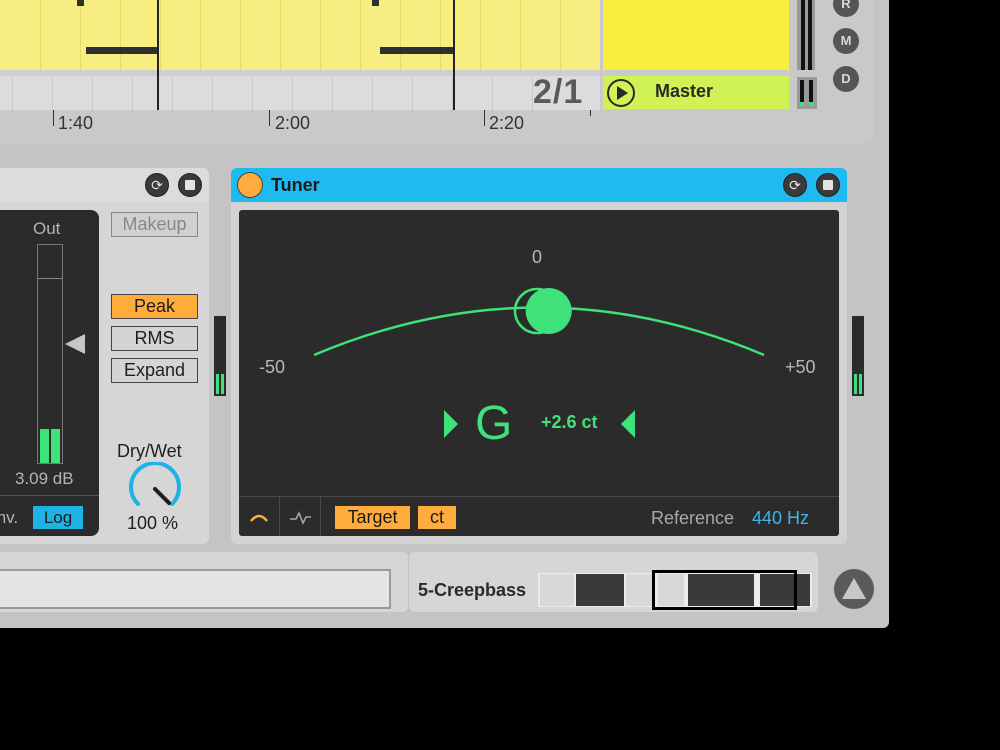 The height and width of the screenshot is (750, 1000). What do you see at coordinates (155, 489) in the screenshot?
I see `dry-wet-knob` at bounding box center [155, 489].